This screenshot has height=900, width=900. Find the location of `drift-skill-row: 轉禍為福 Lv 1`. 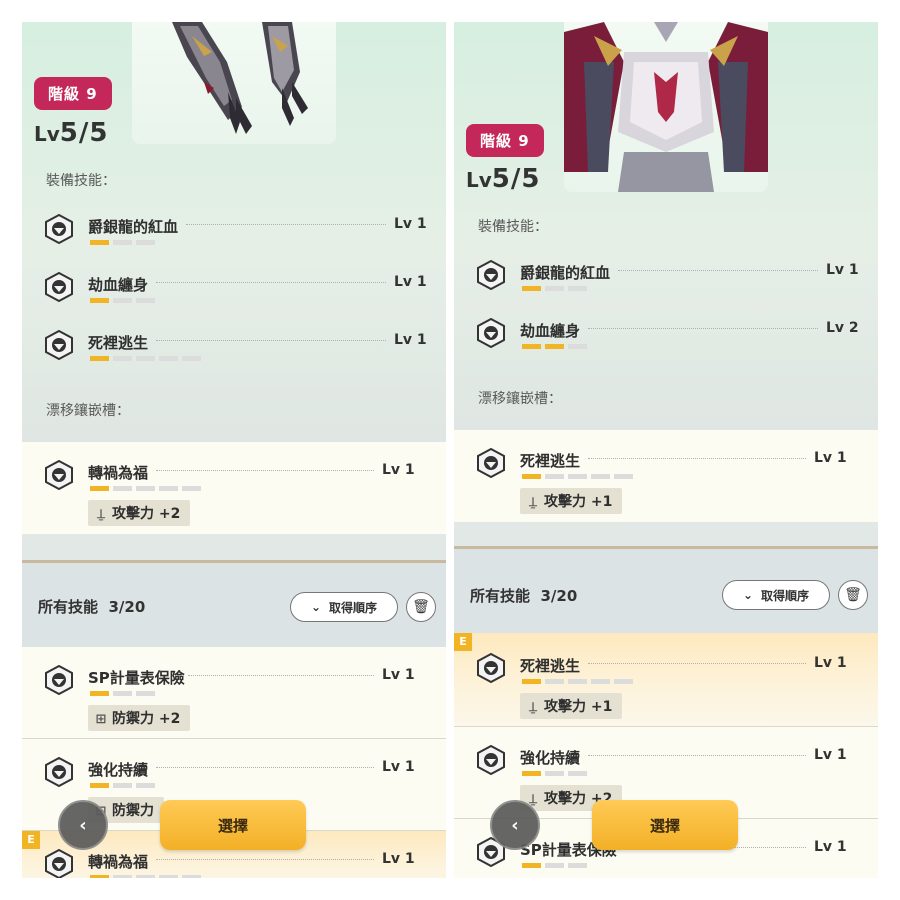

drift-skill-row: 轉禍為福 Lv 1 is located at coordinates (234, 486).